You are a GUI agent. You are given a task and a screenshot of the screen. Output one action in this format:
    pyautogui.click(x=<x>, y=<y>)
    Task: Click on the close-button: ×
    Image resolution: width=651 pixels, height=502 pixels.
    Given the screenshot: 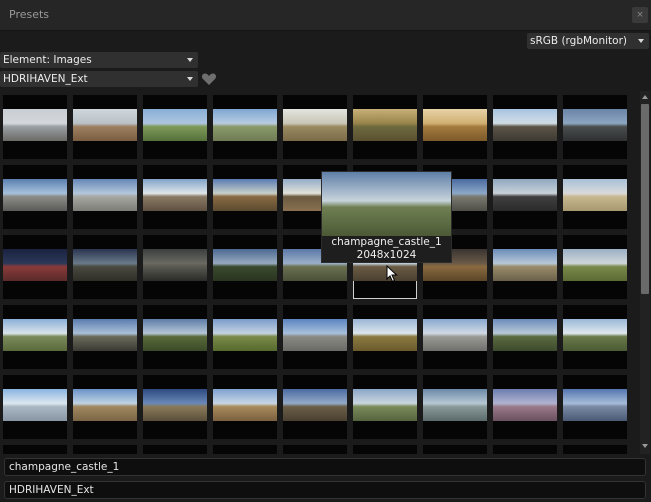 What is the action you would take?
    pyautogui.click(x=640, y=15)
    